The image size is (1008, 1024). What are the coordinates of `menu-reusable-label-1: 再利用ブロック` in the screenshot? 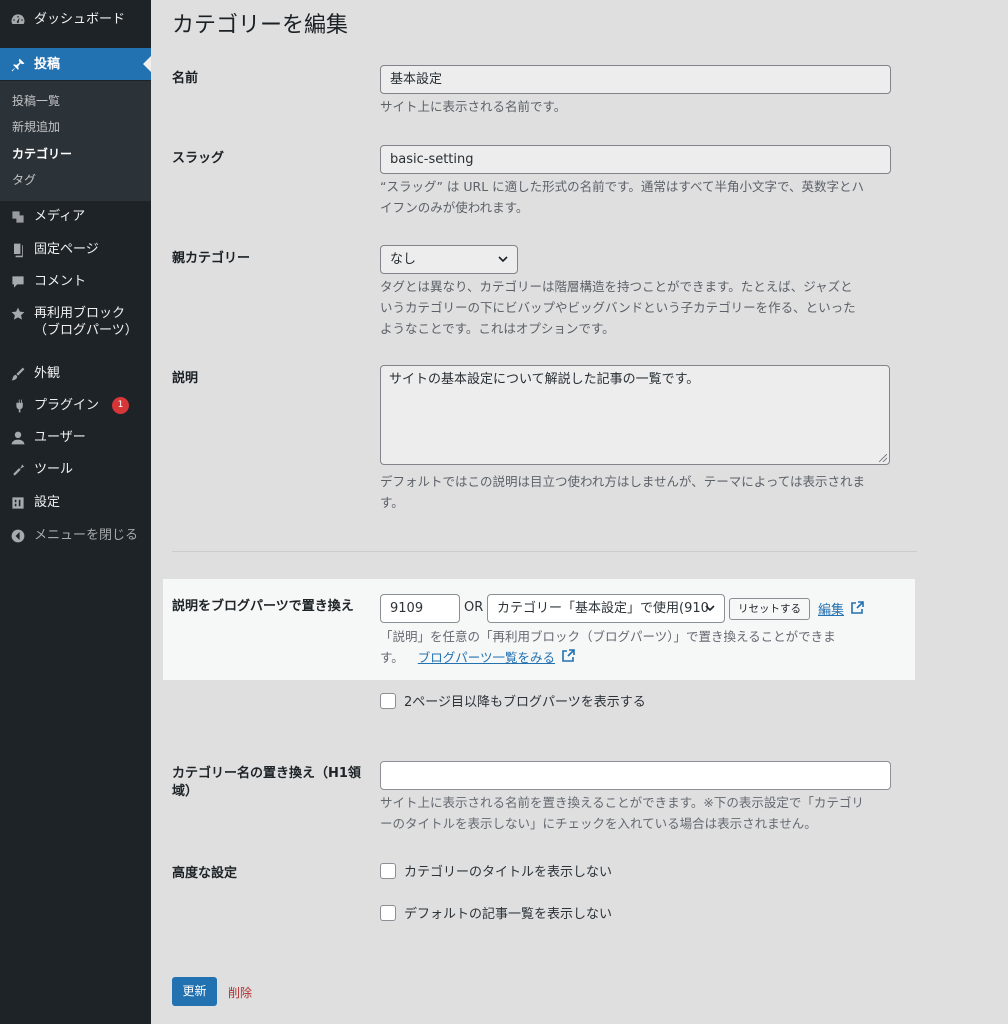 It's located at (80, 313).